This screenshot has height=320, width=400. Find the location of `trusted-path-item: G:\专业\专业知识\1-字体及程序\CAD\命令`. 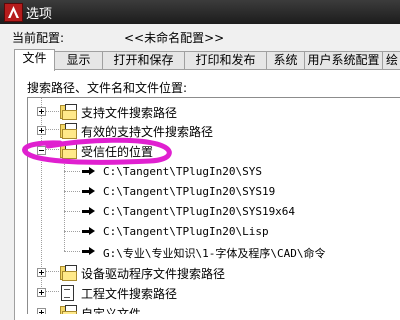

trusted-path-item: G:\专业\专业知识\1-字体及程序\CAD\命令 is located at coordinates (214, 251).